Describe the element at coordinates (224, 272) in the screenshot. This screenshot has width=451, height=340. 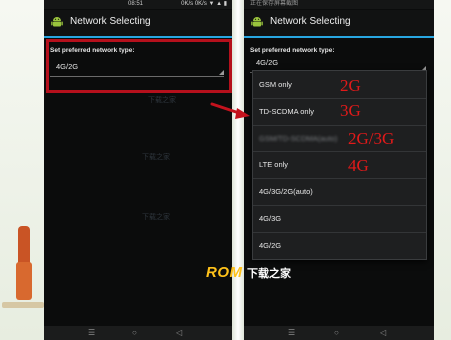
I see `rom-logo-latin: ROM` at that location.